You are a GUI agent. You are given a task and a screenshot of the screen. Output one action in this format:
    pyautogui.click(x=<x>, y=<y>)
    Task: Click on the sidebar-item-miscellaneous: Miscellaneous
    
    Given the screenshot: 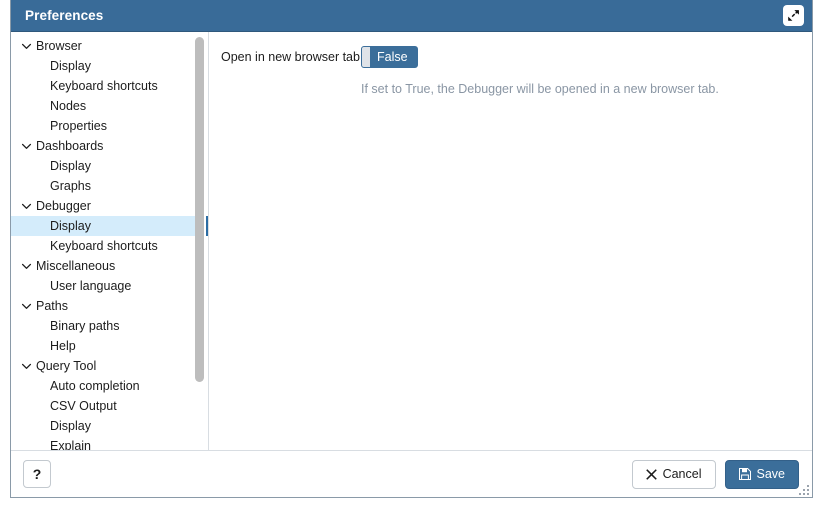 What is the action you would take?
    pyautogui.click(x=109, y=266)
    